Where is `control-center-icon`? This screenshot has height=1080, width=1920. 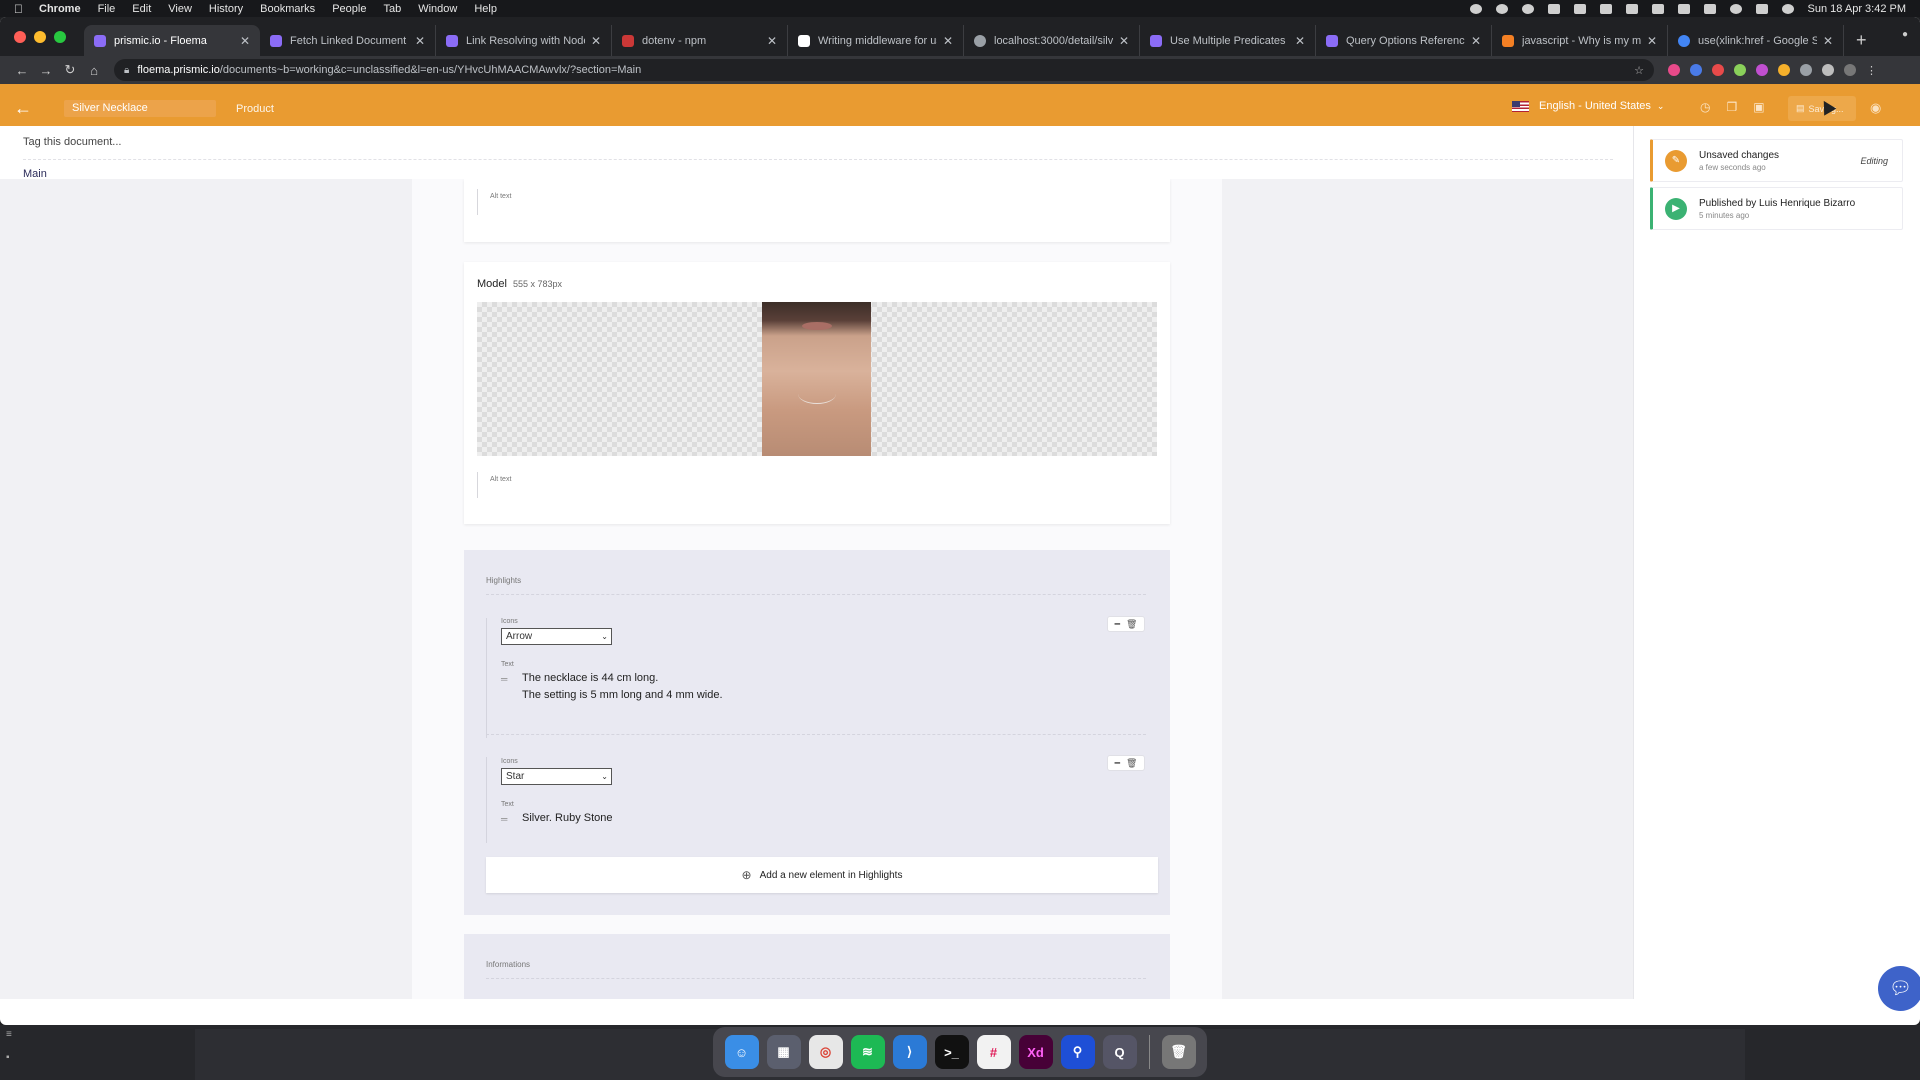 control-center-icon is located at coordinates (1761, 8).